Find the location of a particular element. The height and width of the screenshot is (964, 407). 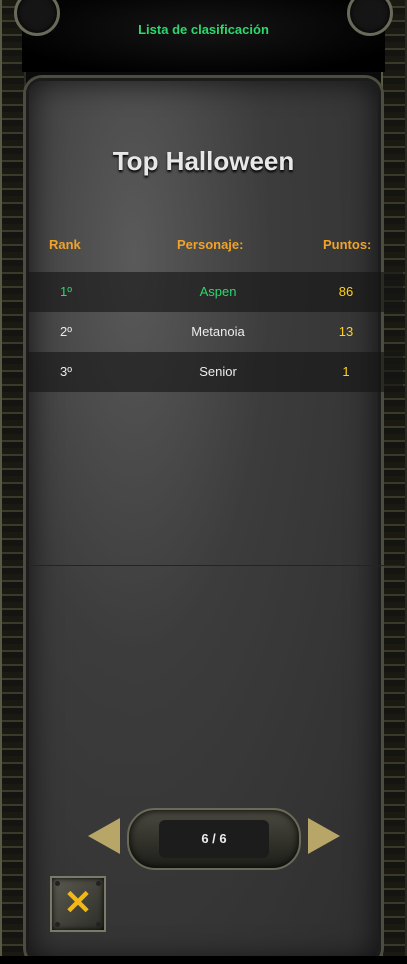

table-row: 1º Aspen 86 is located at coordinates (215, 292).